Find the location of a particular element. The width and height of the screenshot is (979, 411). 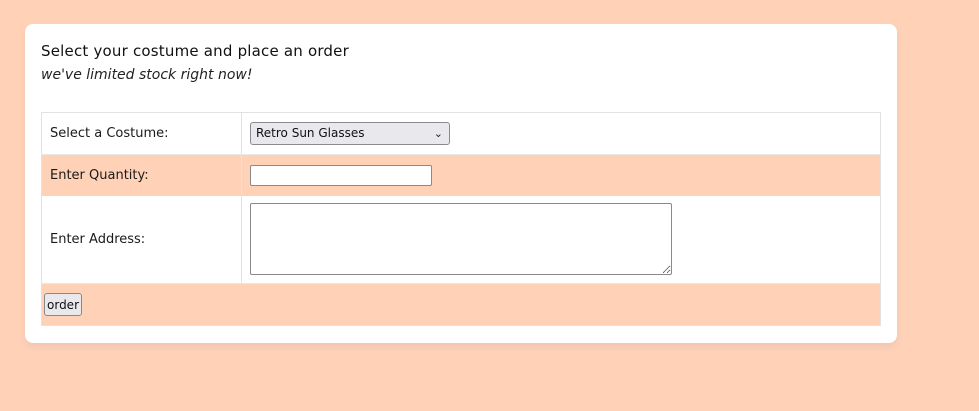

costume-label: Select a Costume: is located at coordinates (141, 133).